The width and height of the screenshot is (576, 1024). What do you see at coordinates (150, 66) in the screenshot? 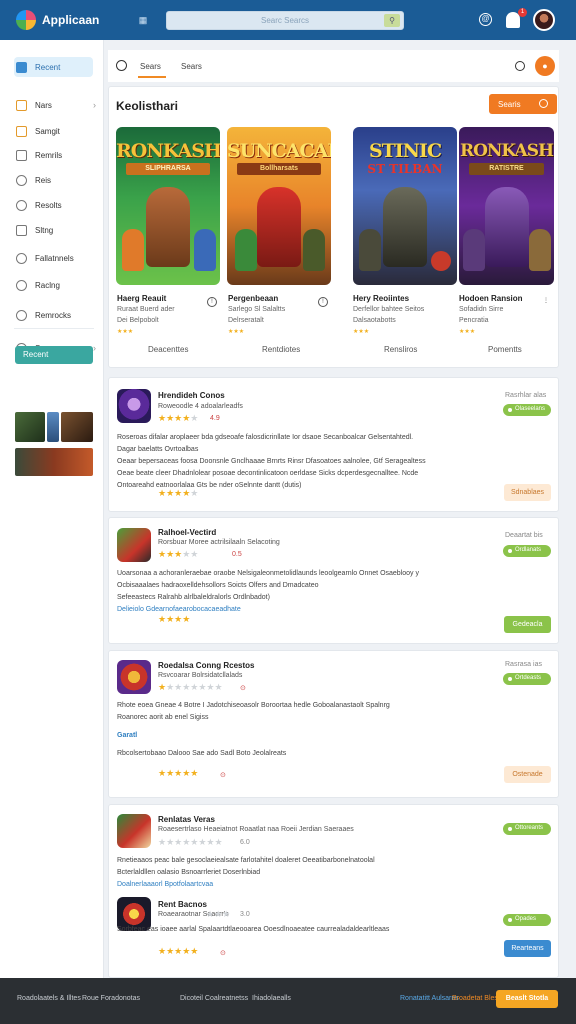
I see `tab-sears-1: Sears` at bounding box center [150, 66].